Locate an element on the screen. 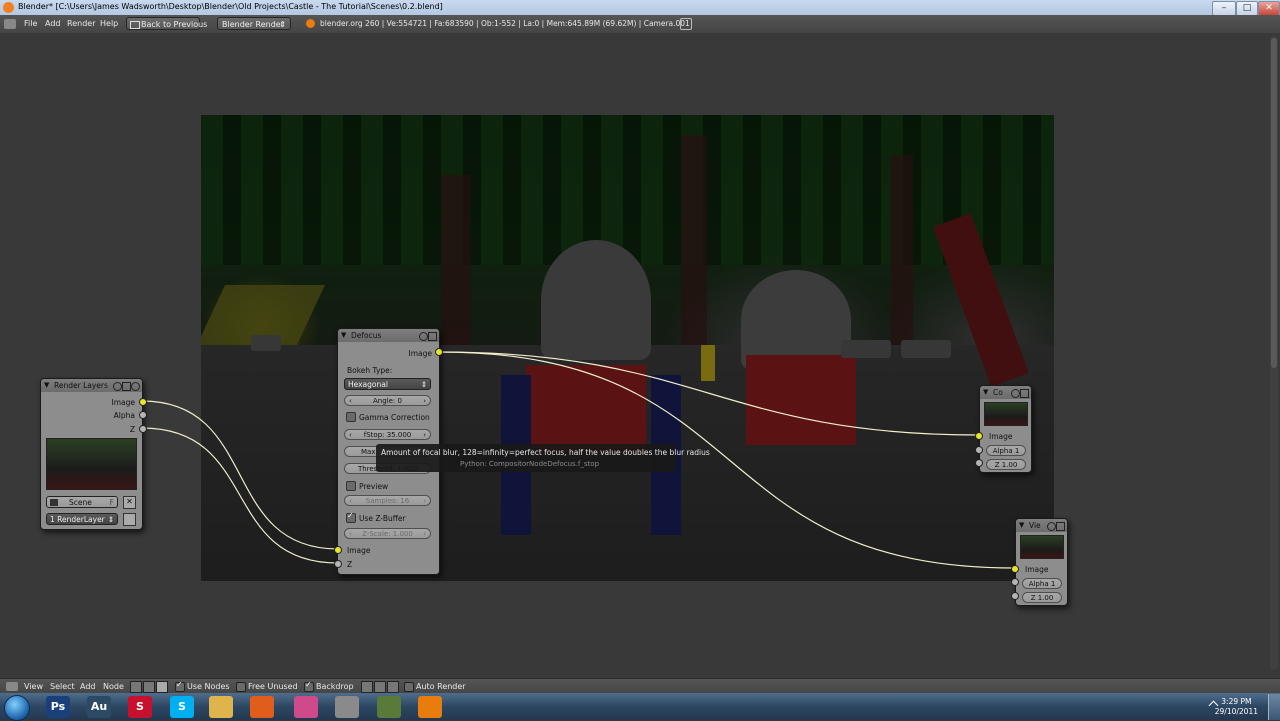 The height and width of the screenshot is (721, 1280). angle-field: ‹ Angle: 0 › is located at coordinates (387, 400).